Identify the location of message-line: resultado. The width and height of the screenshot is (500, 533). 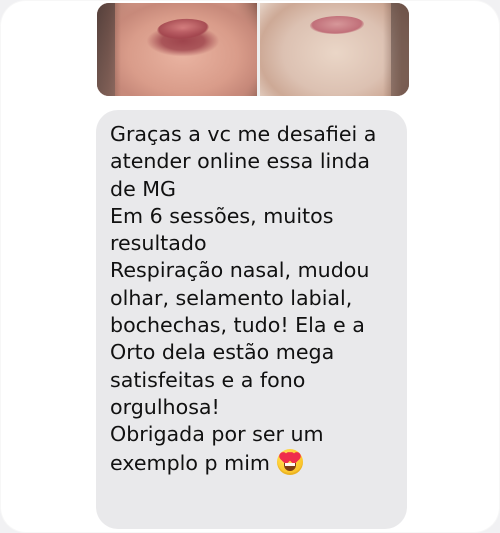
(158, 243).